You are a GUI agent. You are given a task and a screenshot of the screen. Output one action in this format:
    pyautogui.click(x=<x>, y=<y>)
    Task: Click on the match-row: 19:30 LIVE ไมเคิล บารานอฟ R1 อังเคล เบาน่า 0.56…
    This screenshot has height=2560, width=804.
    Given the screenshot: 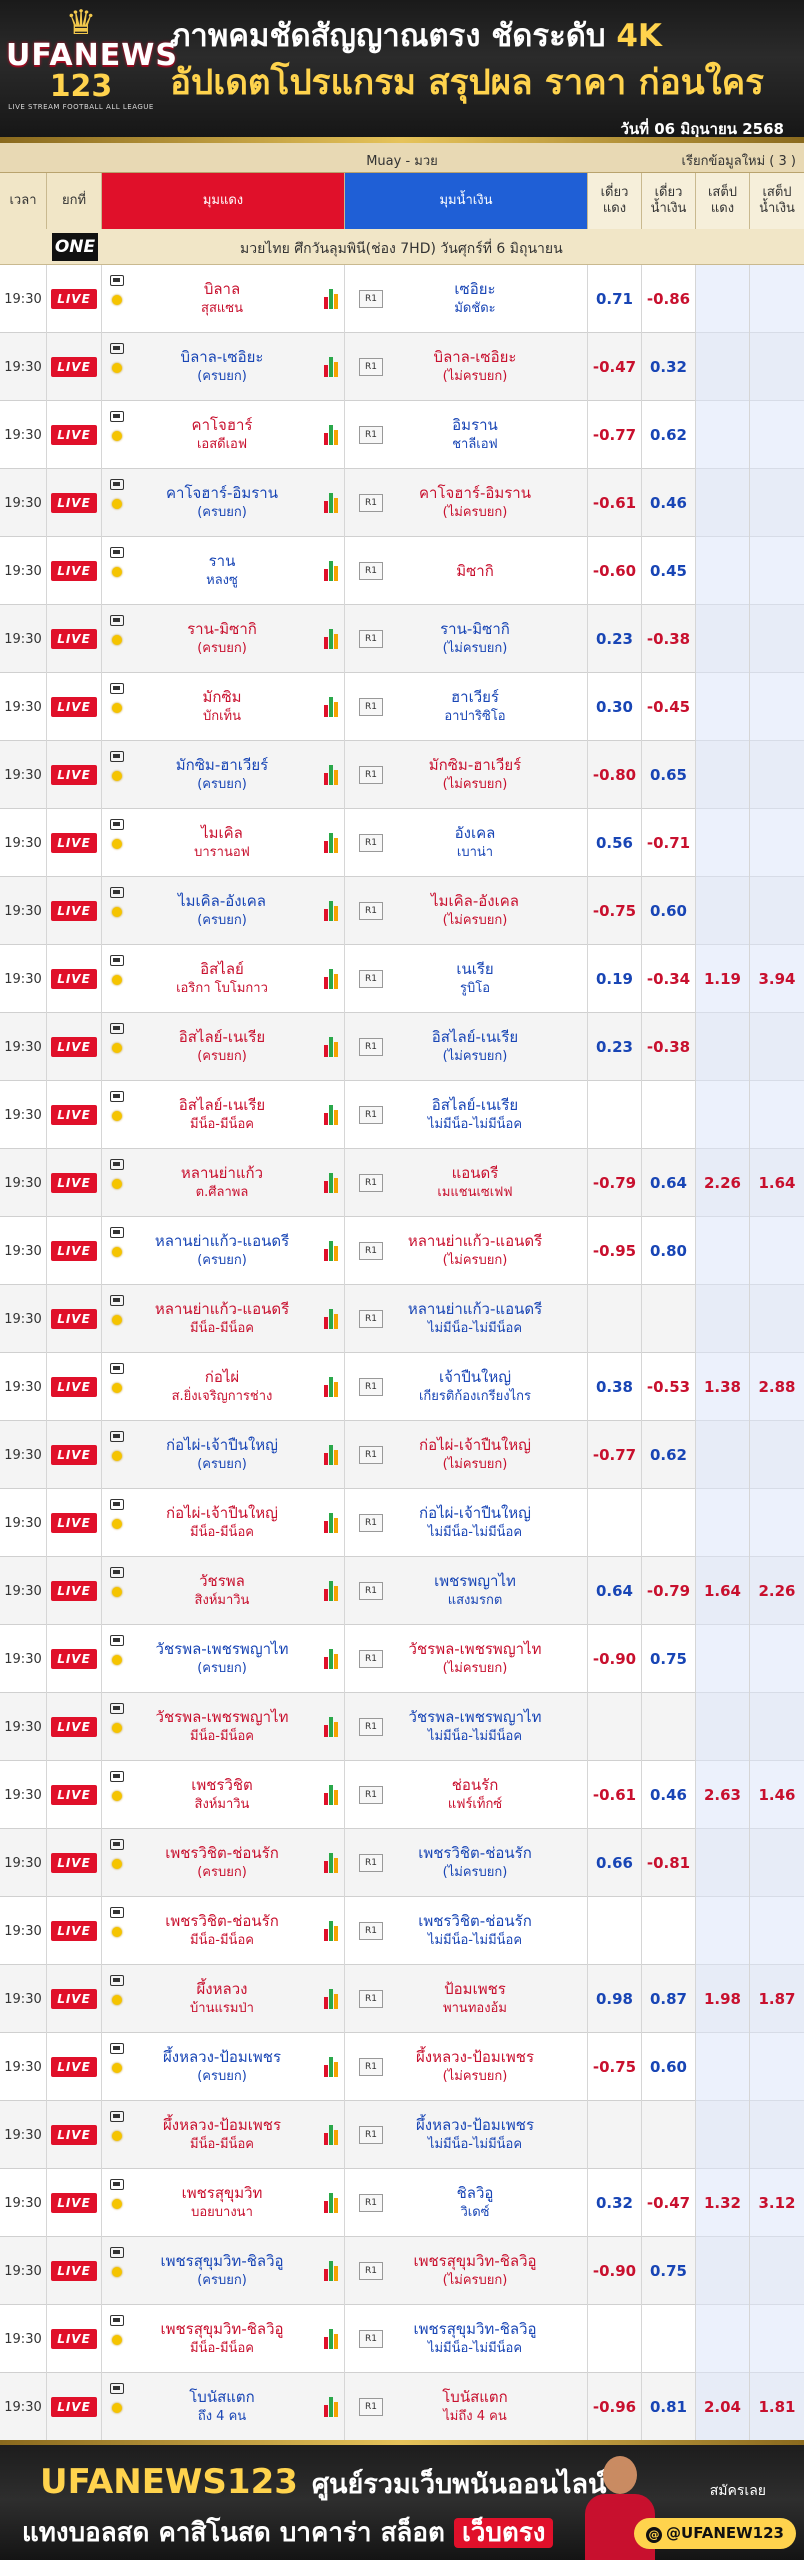 What is the action you would take?
    pyautogui.click(x=402, y=843)
    